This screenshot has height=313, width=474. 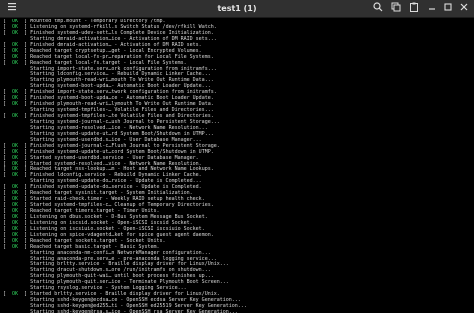 What do you see at coordinates (378, 8) in the screenshot?
I see `search-icon` at bounding box center [378, 8].